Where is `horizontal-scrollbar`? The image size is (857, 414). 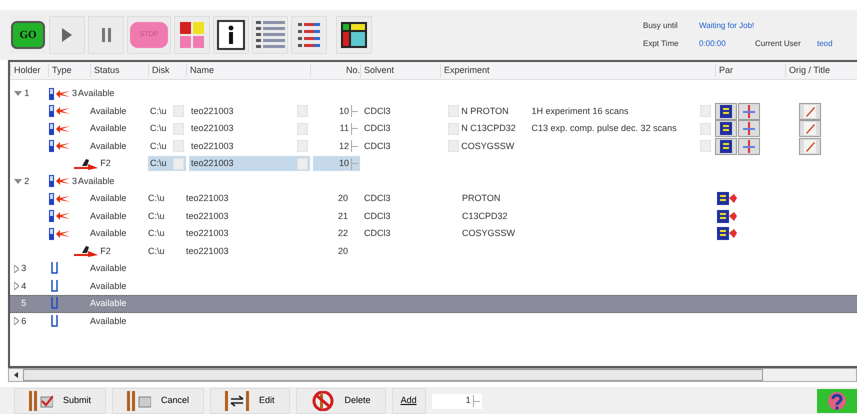 horizontal-scrollbar is located at coordinates (432, 375).